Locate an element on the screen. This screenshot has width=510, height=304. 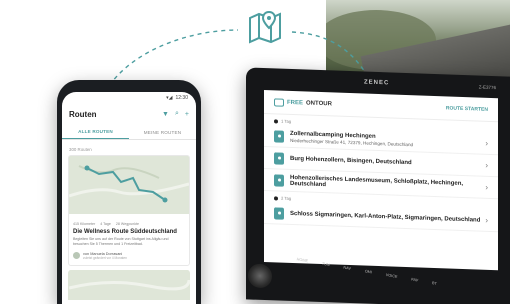
route-tabs: ALLE ROUTEN MEINE ROUTEN is located at coordinates (129, 132).